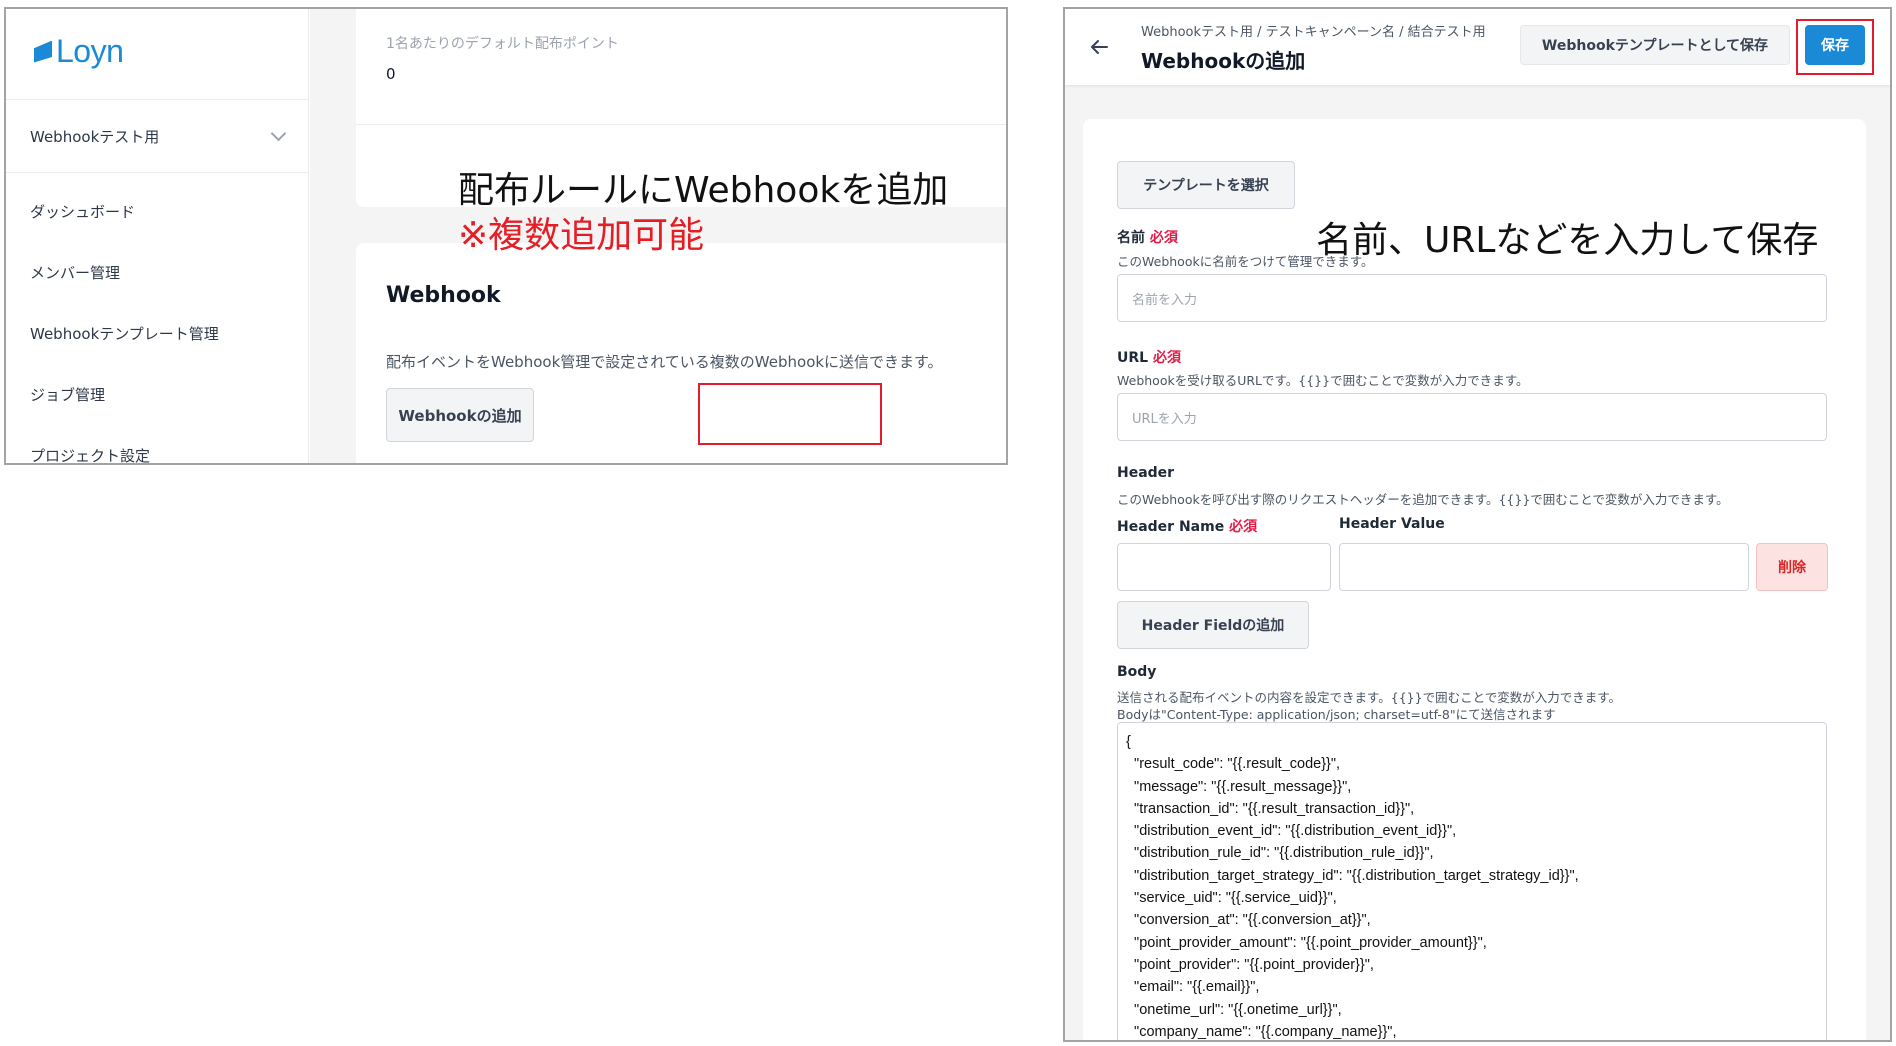 This screenshot has width=1896, height=1046. I want to click on divider, so click(681, 124).